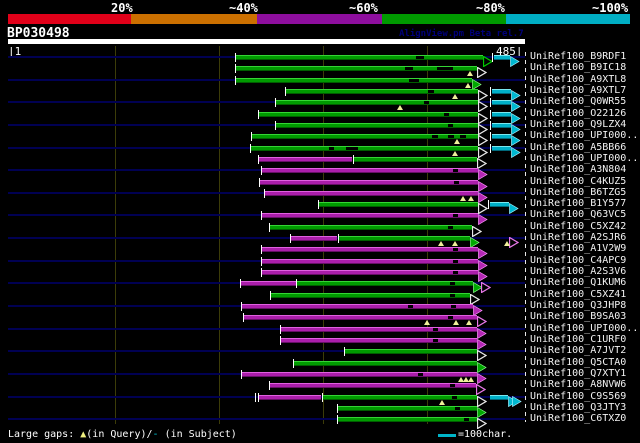 The height and width of the screenshot is (443, 640). What do you see at coordinates (578, 148) in the screenshot?
I see `row-label: UniRef100_A5BB66` at bounding box center [578, 148].